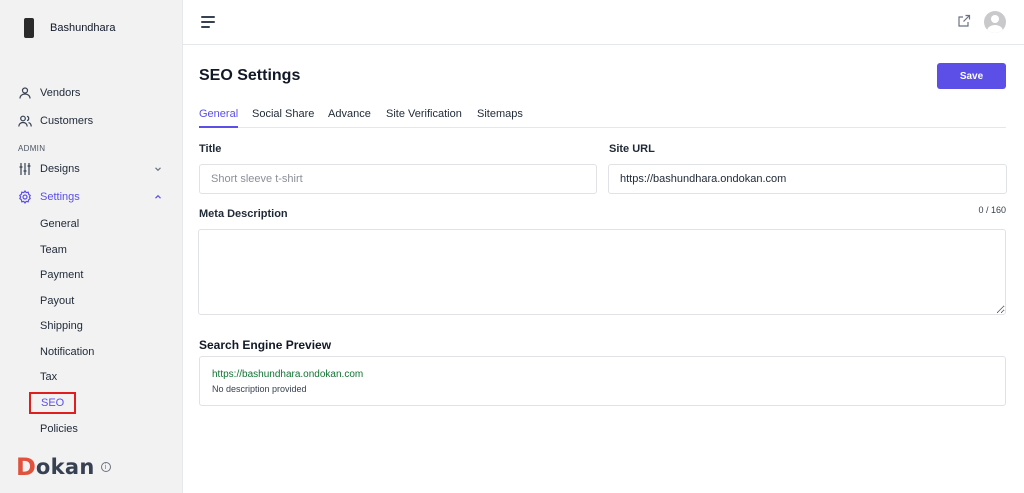 This screenshot has width=1024, height=493. Describe the element at coordinates (995, 22) in the screenshot. I see `avatar-icon` at that location.